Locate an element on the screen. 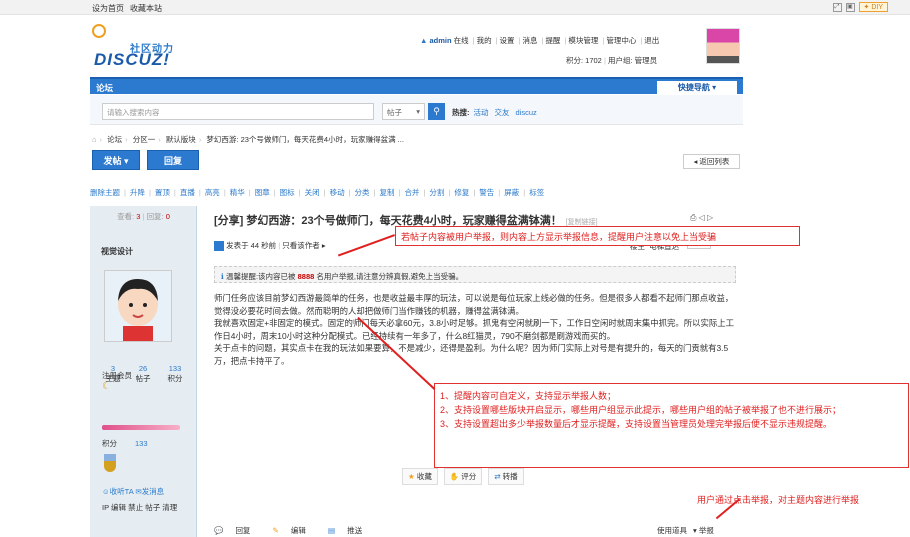  mod-action: 图标 is located at coordinates (287, 192).